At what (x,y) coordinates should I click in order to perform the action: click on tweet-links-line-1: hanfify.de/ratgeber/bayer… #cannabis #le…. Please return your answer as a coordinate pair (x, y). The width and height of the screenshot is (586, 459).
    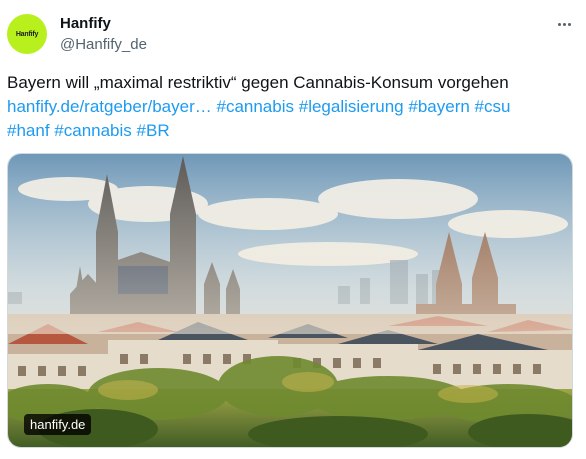
    Looking at the image, I should click on (287, 107).